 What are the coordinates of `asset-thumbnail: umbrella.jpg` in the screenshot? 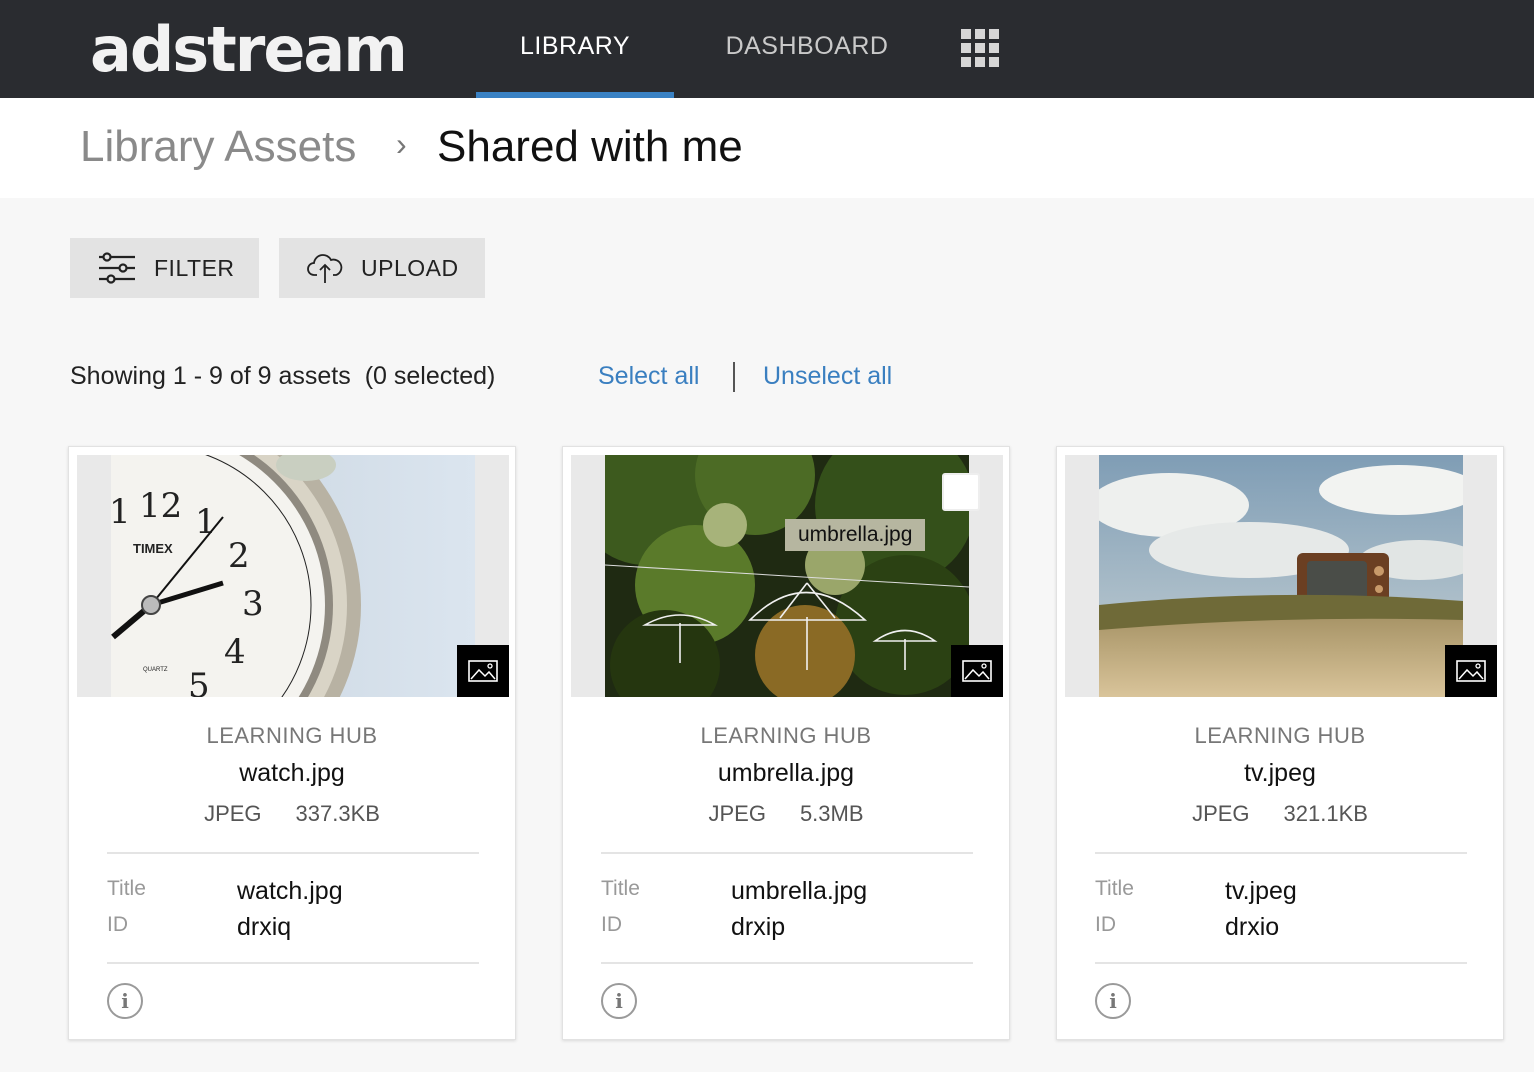 It's located at (787, 576).